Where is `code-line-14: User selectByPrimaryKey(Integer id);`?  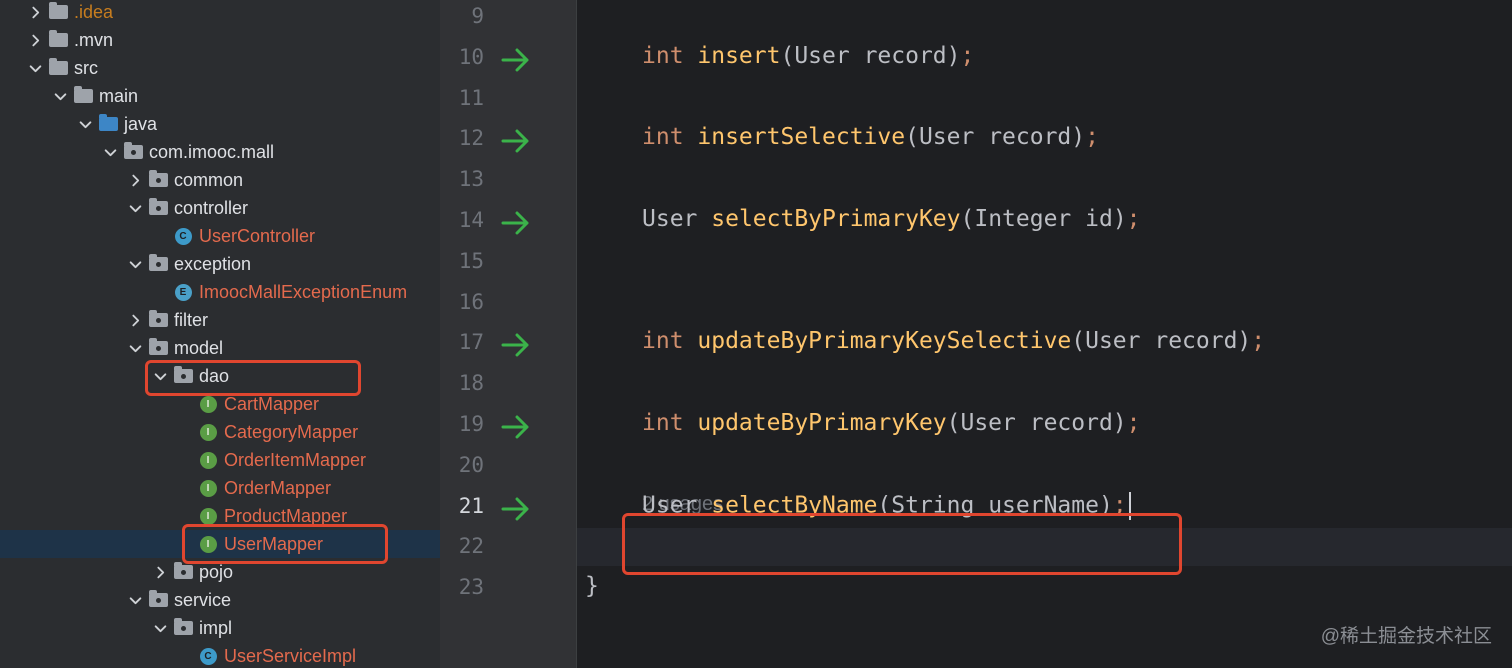
code-line-14: User selectByPrimaryKey(Integer id); is located at coordinates (891, 219).